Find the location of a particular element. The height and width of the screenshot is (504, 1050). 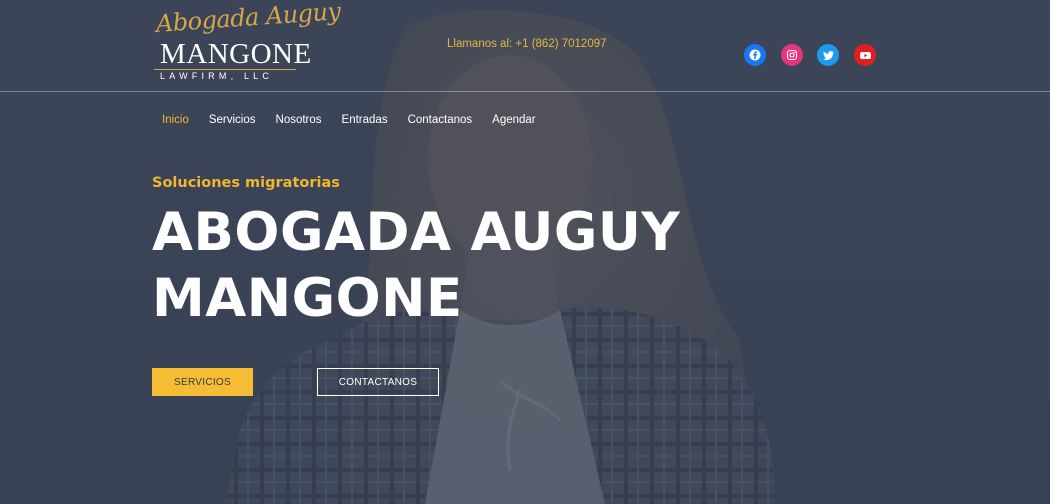

phone-contact: Llamanos al: +1 (862) 7012097 is located at coordinates (527, 44).